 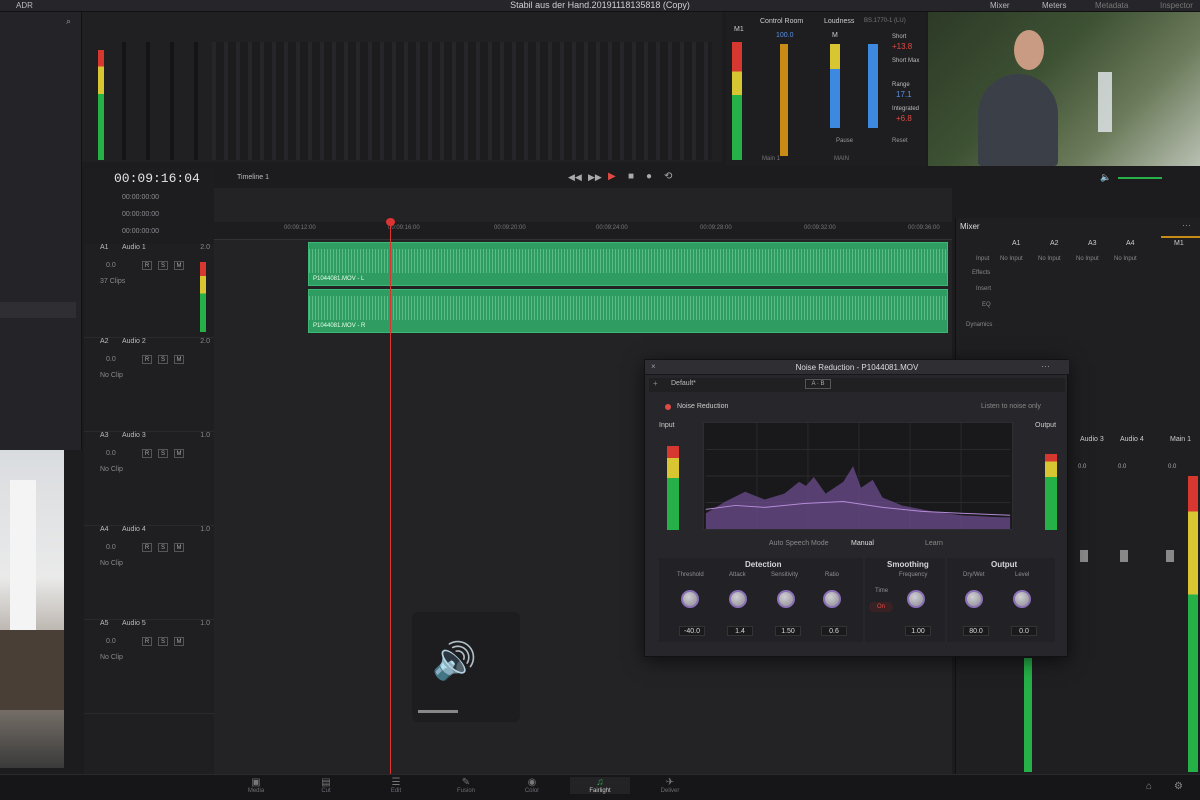 I want to click on fader-main1, so click(x=1170, y=556).